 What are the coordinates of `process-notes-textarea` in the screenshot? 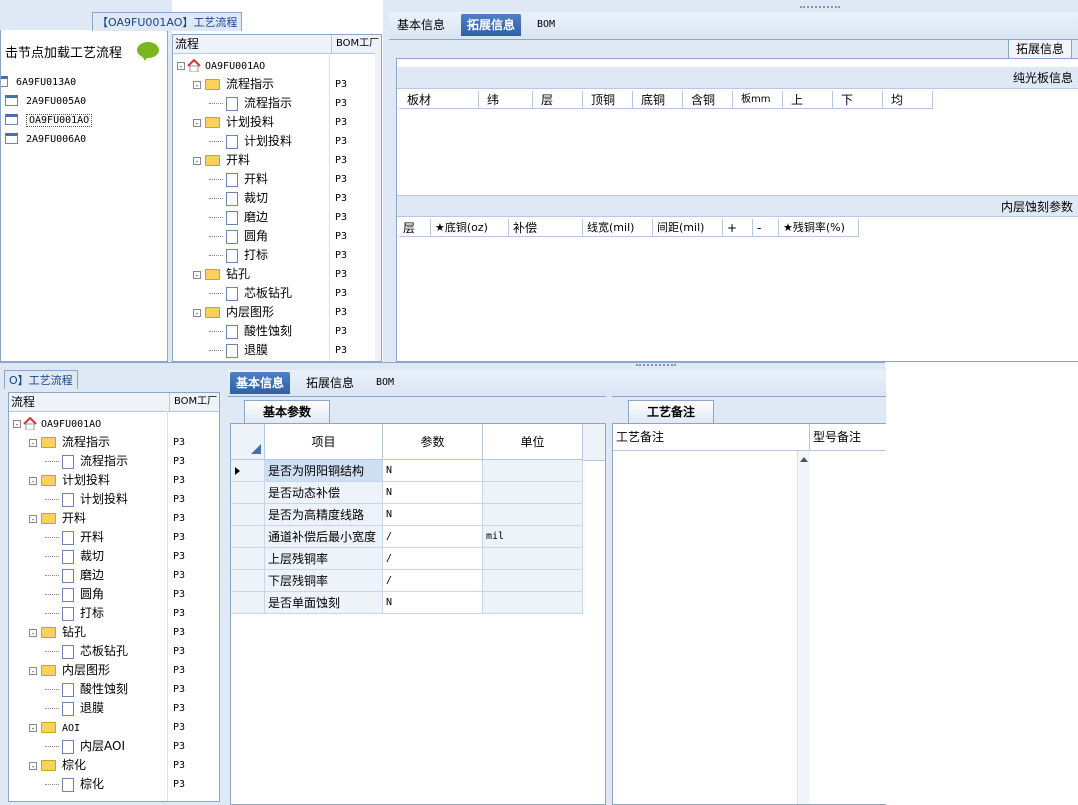 It's located at (706, 627).